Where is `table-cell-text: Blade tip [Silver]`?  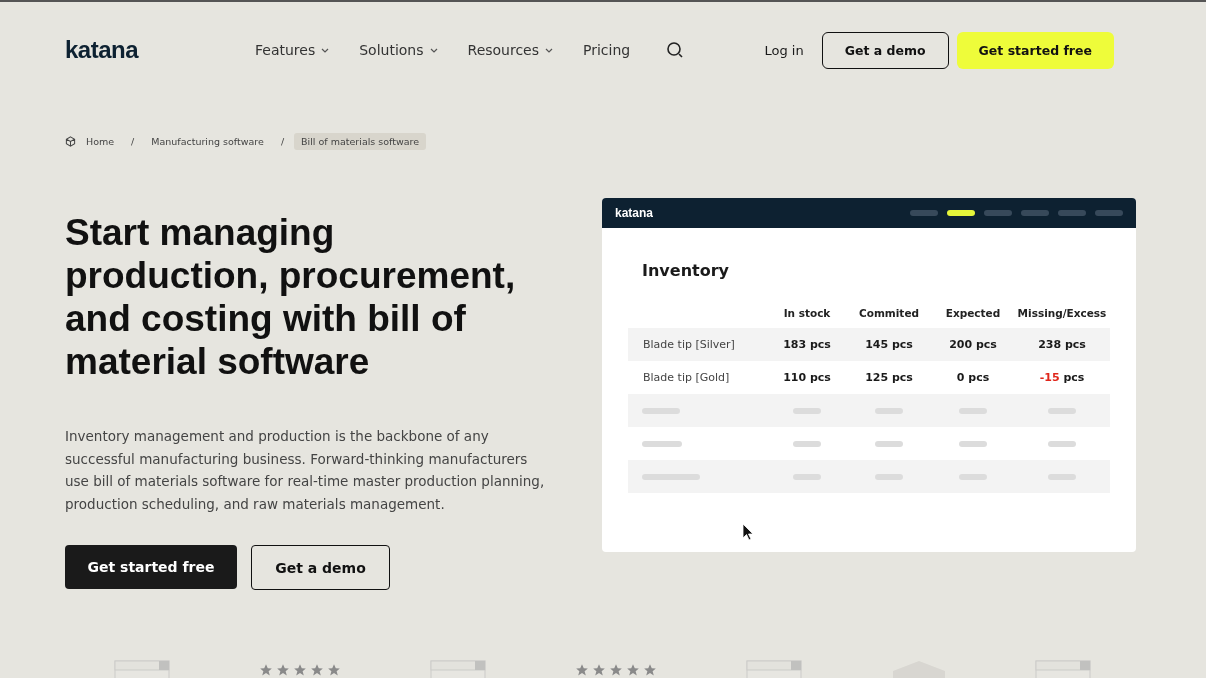
table-cell-text: Blade tip [Silver] is located at coordinates (689, 344).